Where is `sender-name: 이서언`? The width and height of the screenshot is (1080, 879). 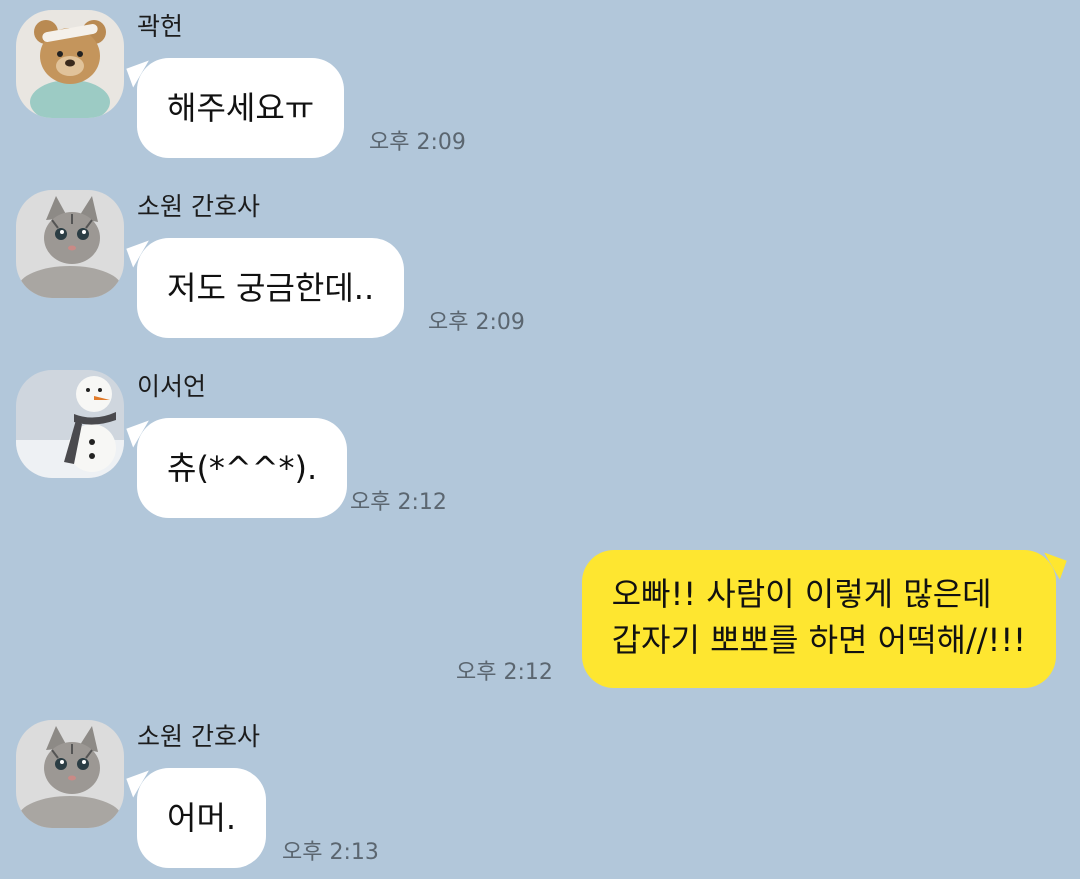 sender-name: 이서언 is located at coordinates (172, 386).